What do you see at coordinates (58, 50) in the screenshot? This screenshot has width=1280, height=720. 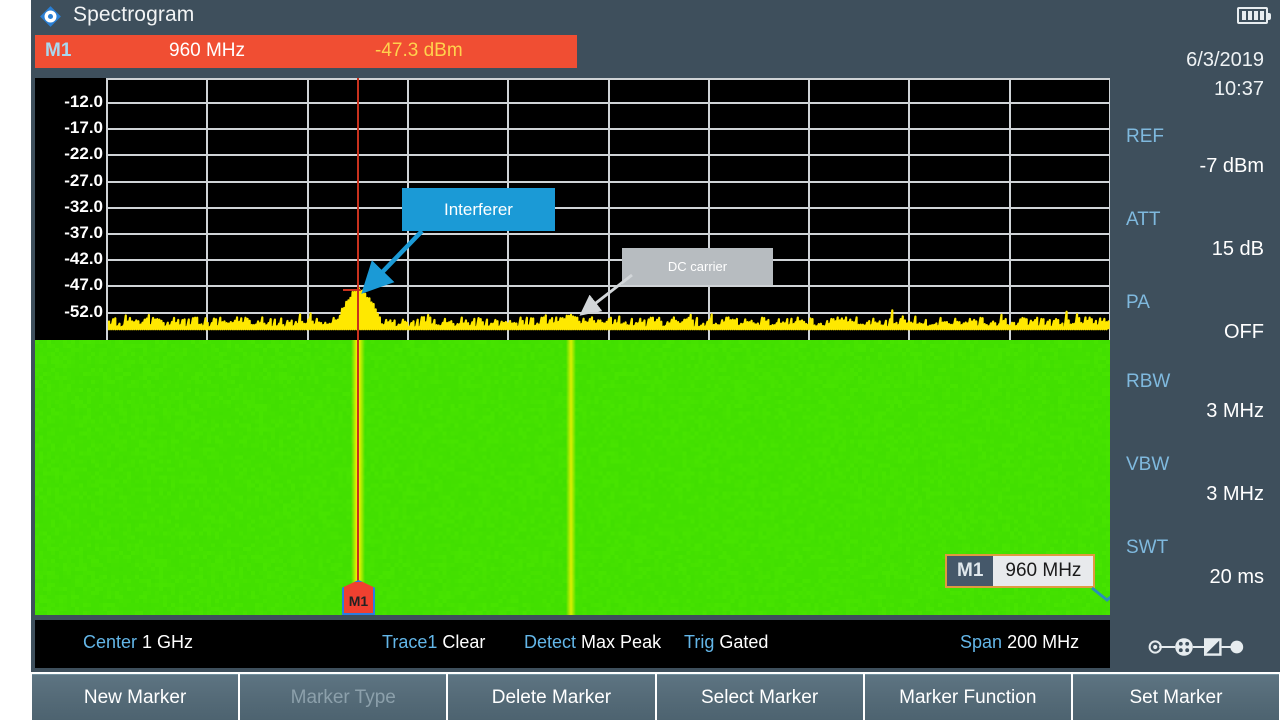 I see `marker-info-id: M1` at bounding box center [58, 50].